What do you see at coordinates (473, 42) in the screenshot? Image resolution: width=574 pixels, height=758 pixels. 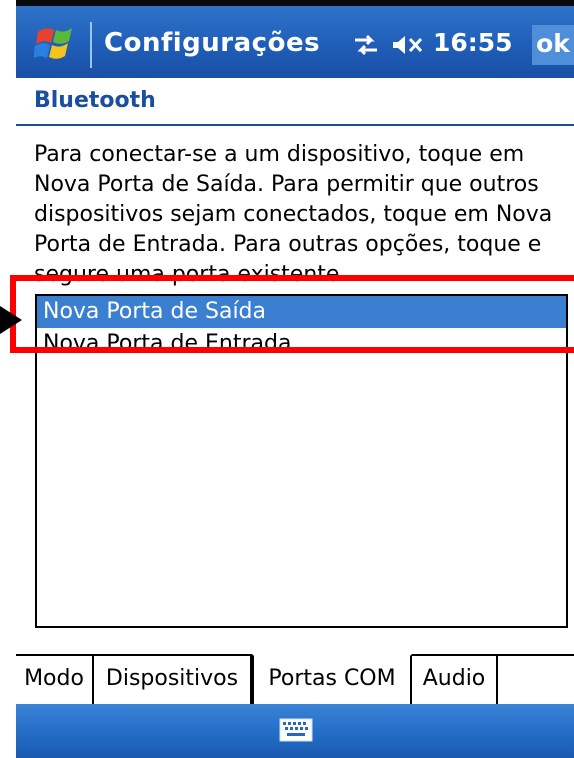 I see `clock: 16:55` at bounding box center [473, 42].